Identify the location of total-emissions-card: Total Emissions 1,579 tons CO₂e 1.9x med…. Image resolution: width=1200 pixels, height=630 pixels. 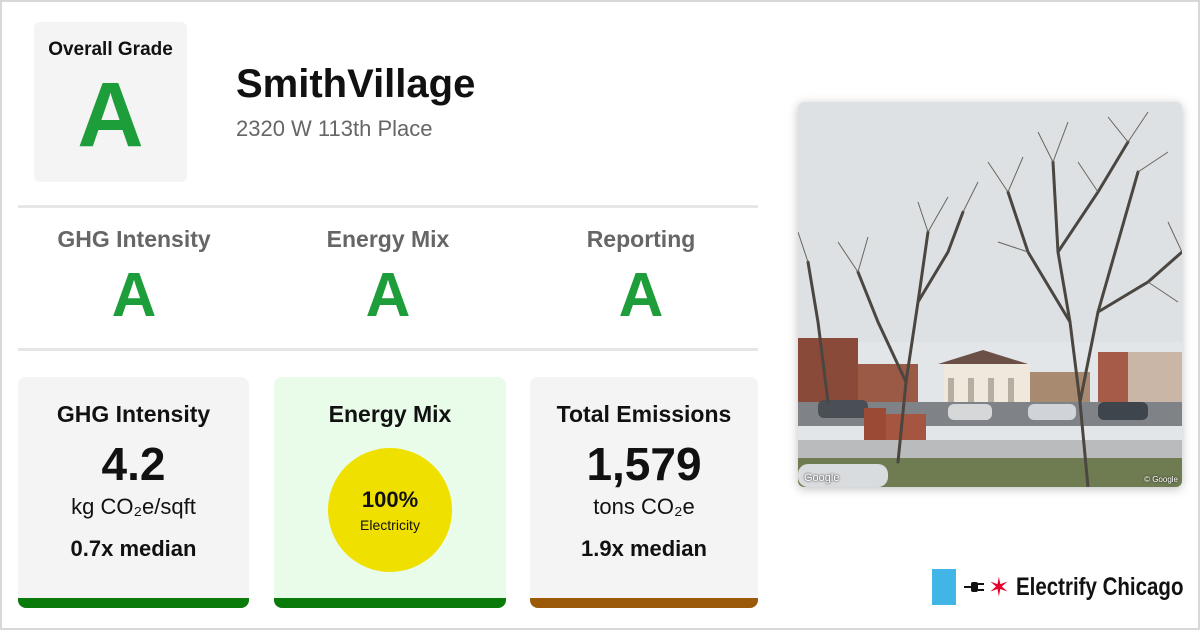
(644, 492).